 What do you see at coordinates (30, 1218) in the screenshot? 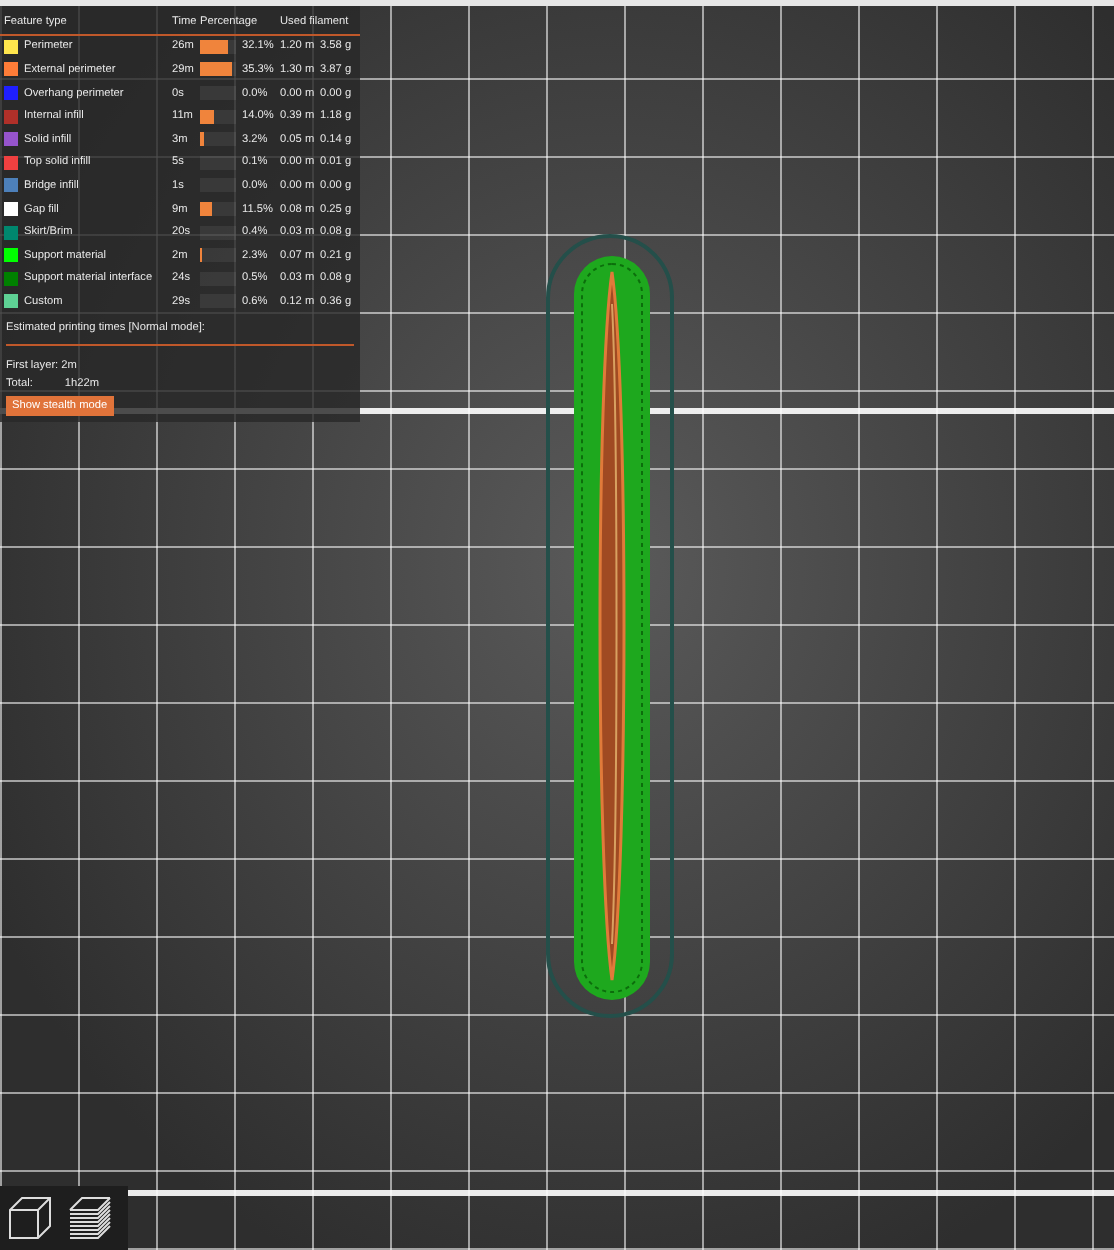
I see `cube-icon` at bounding box center [30, 1218].